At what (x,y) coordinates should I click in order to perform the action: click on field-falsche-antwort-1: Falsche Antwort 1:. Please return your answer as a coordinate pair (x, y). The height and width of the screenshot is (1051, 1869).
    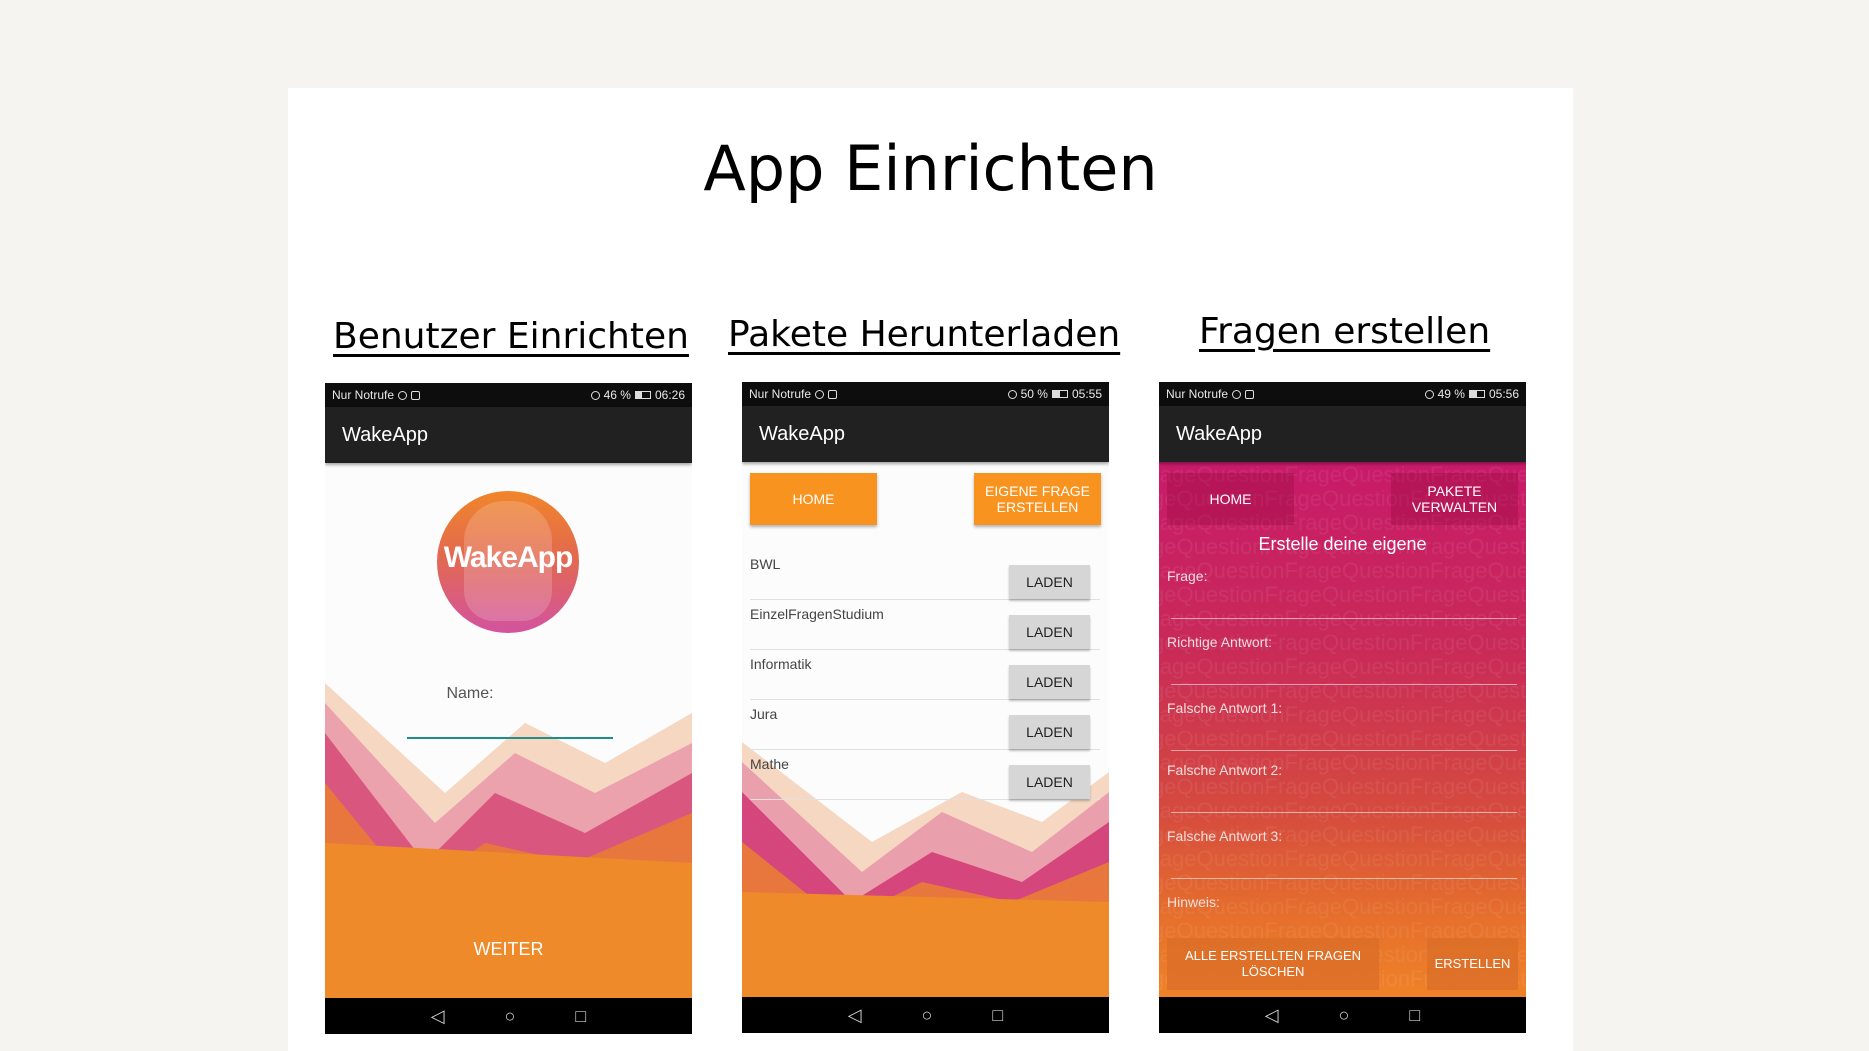
    Looking at the image, I should click on (1342, 725).